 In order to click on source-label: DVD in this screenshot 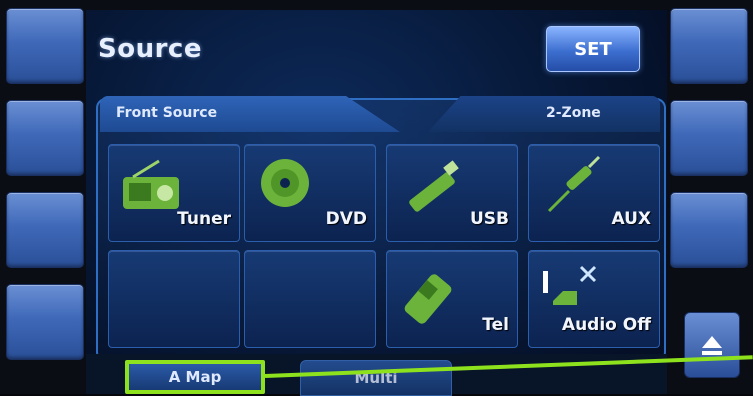, I will do `click(346, 219)`.